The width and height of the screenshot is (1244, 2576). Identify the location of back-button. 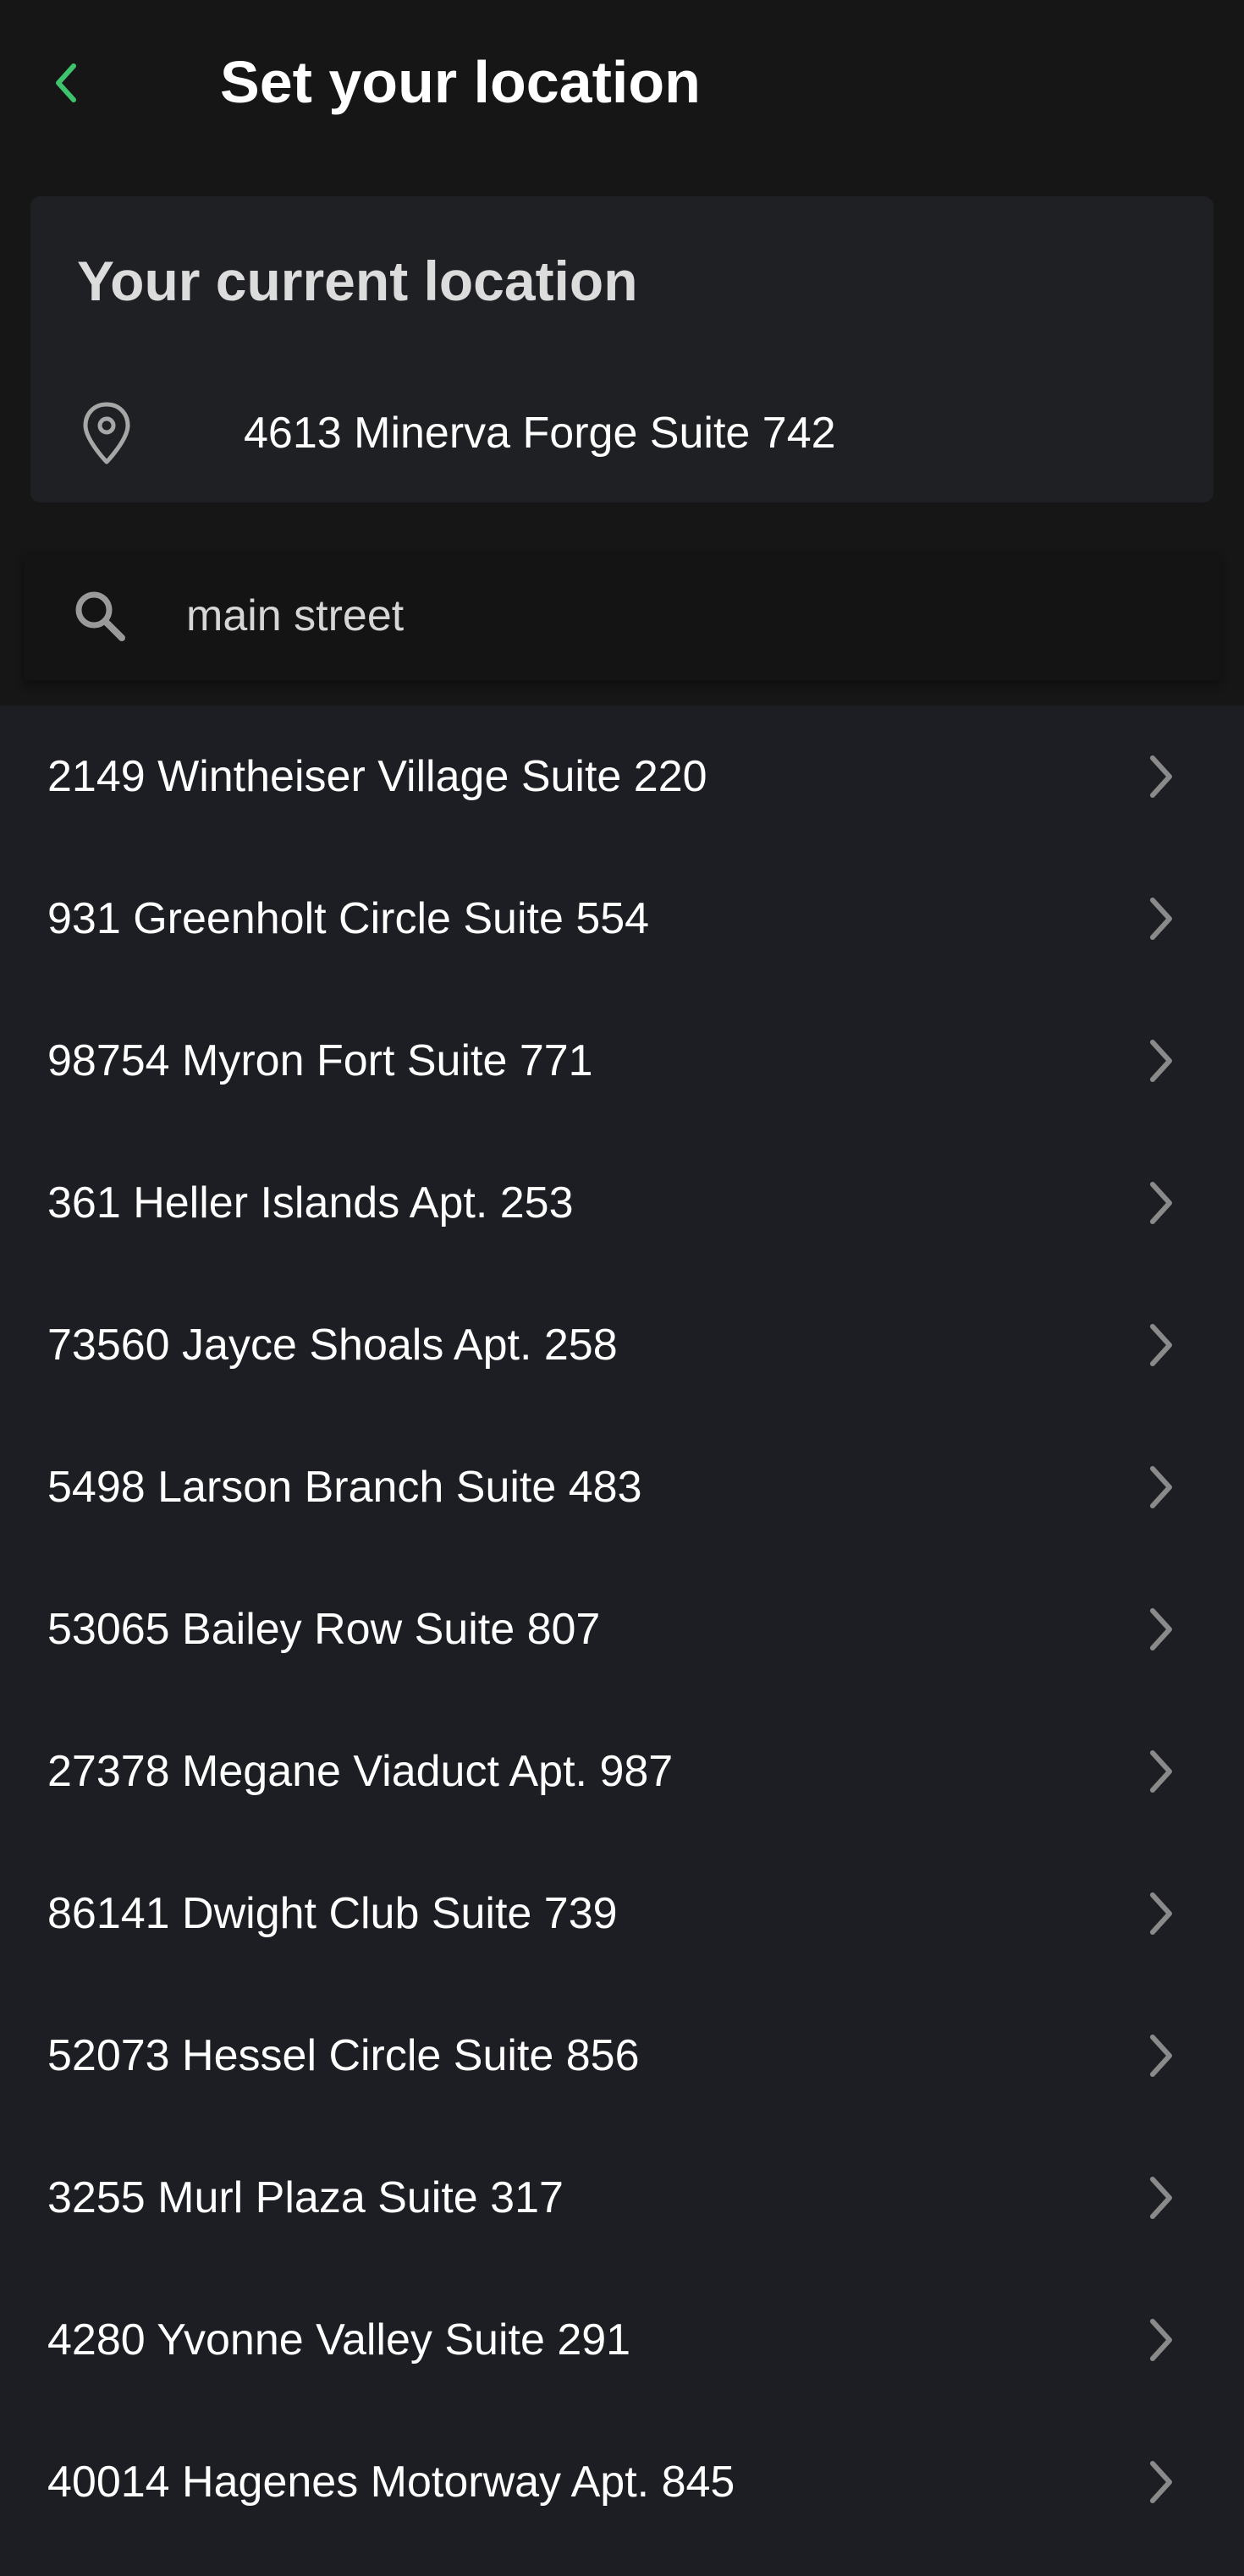
(66, 83).